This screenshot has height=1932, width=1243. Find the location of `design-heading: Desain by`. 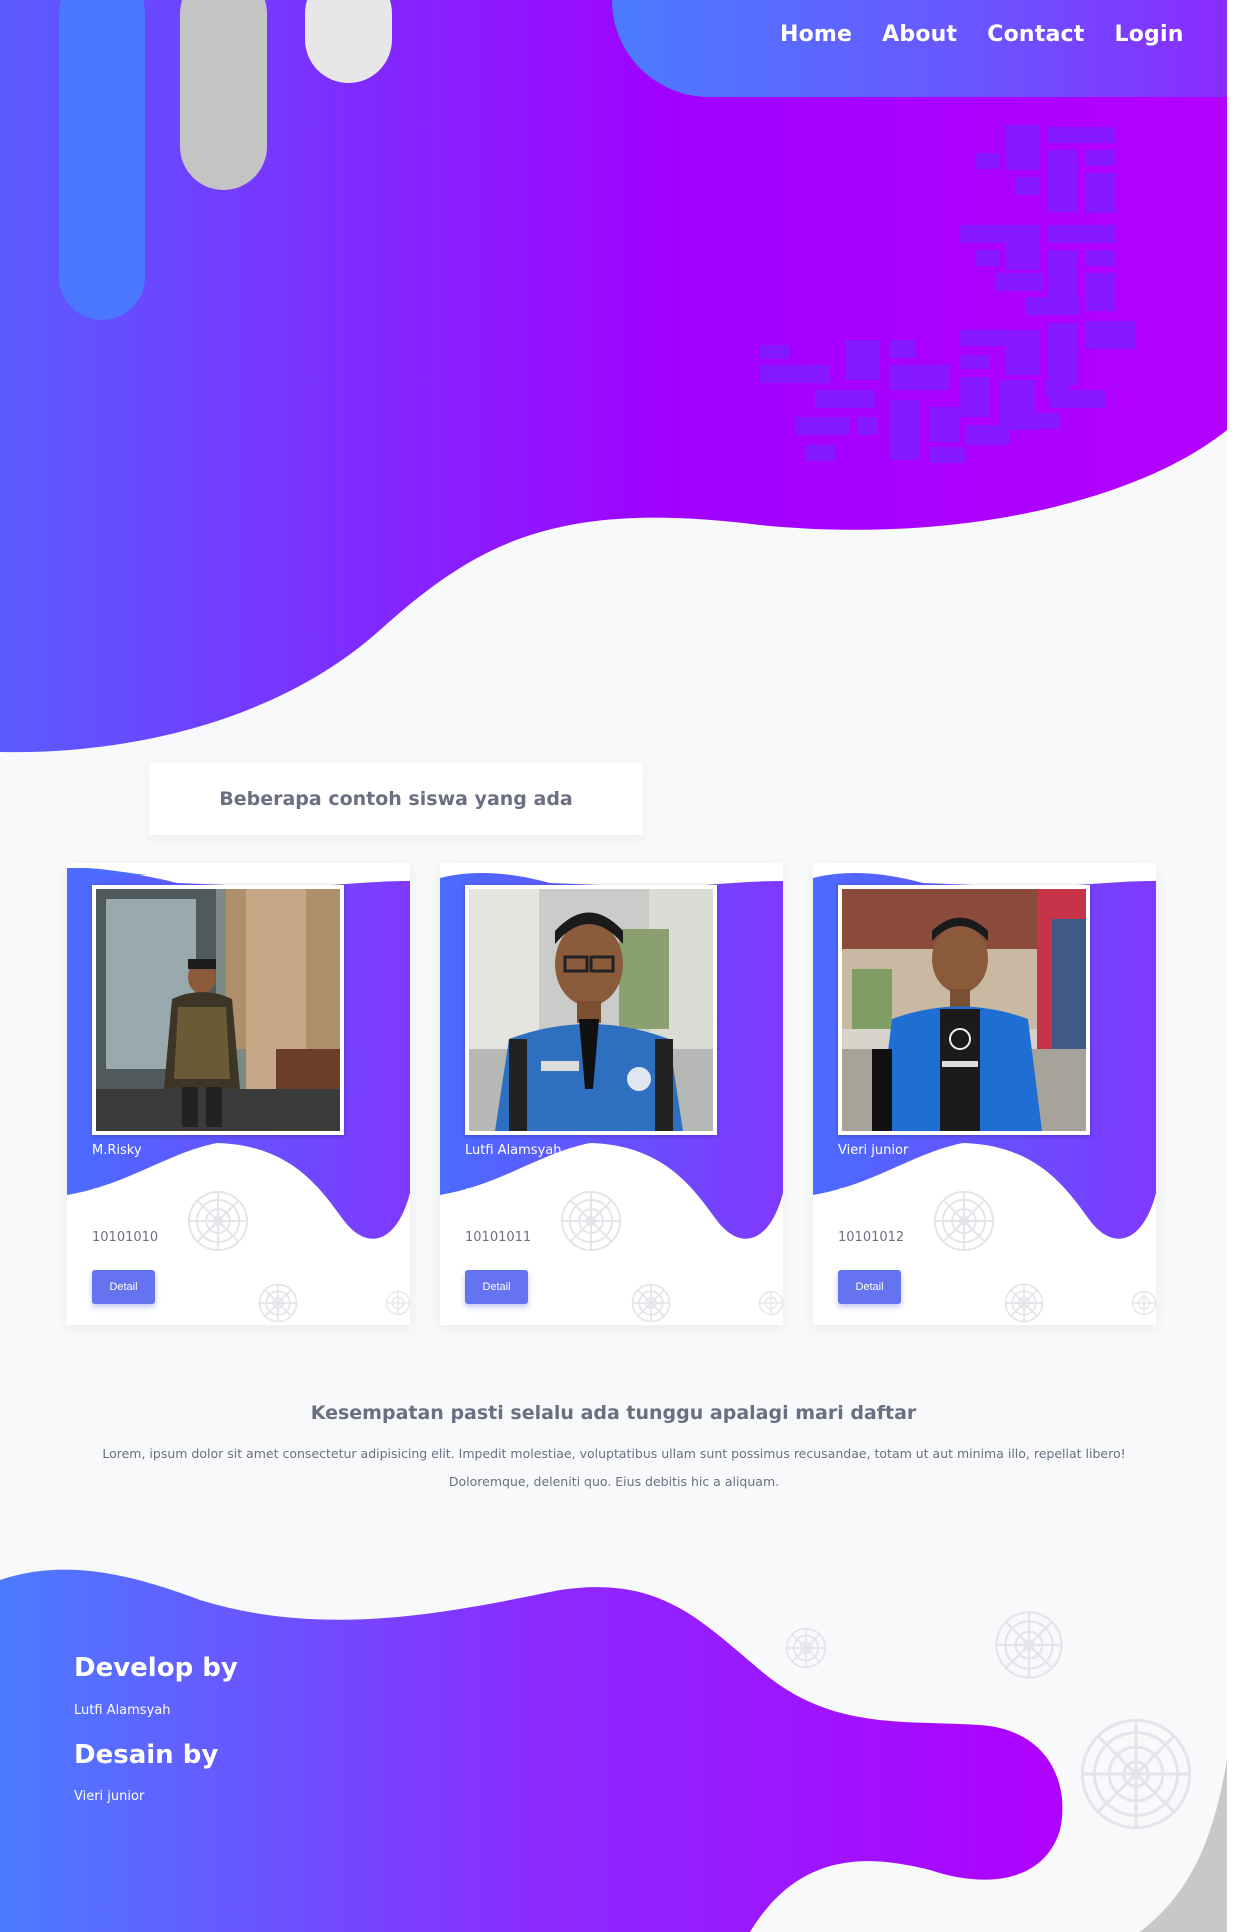

design-heading: Desain by is located at coordinates (146, 1755).